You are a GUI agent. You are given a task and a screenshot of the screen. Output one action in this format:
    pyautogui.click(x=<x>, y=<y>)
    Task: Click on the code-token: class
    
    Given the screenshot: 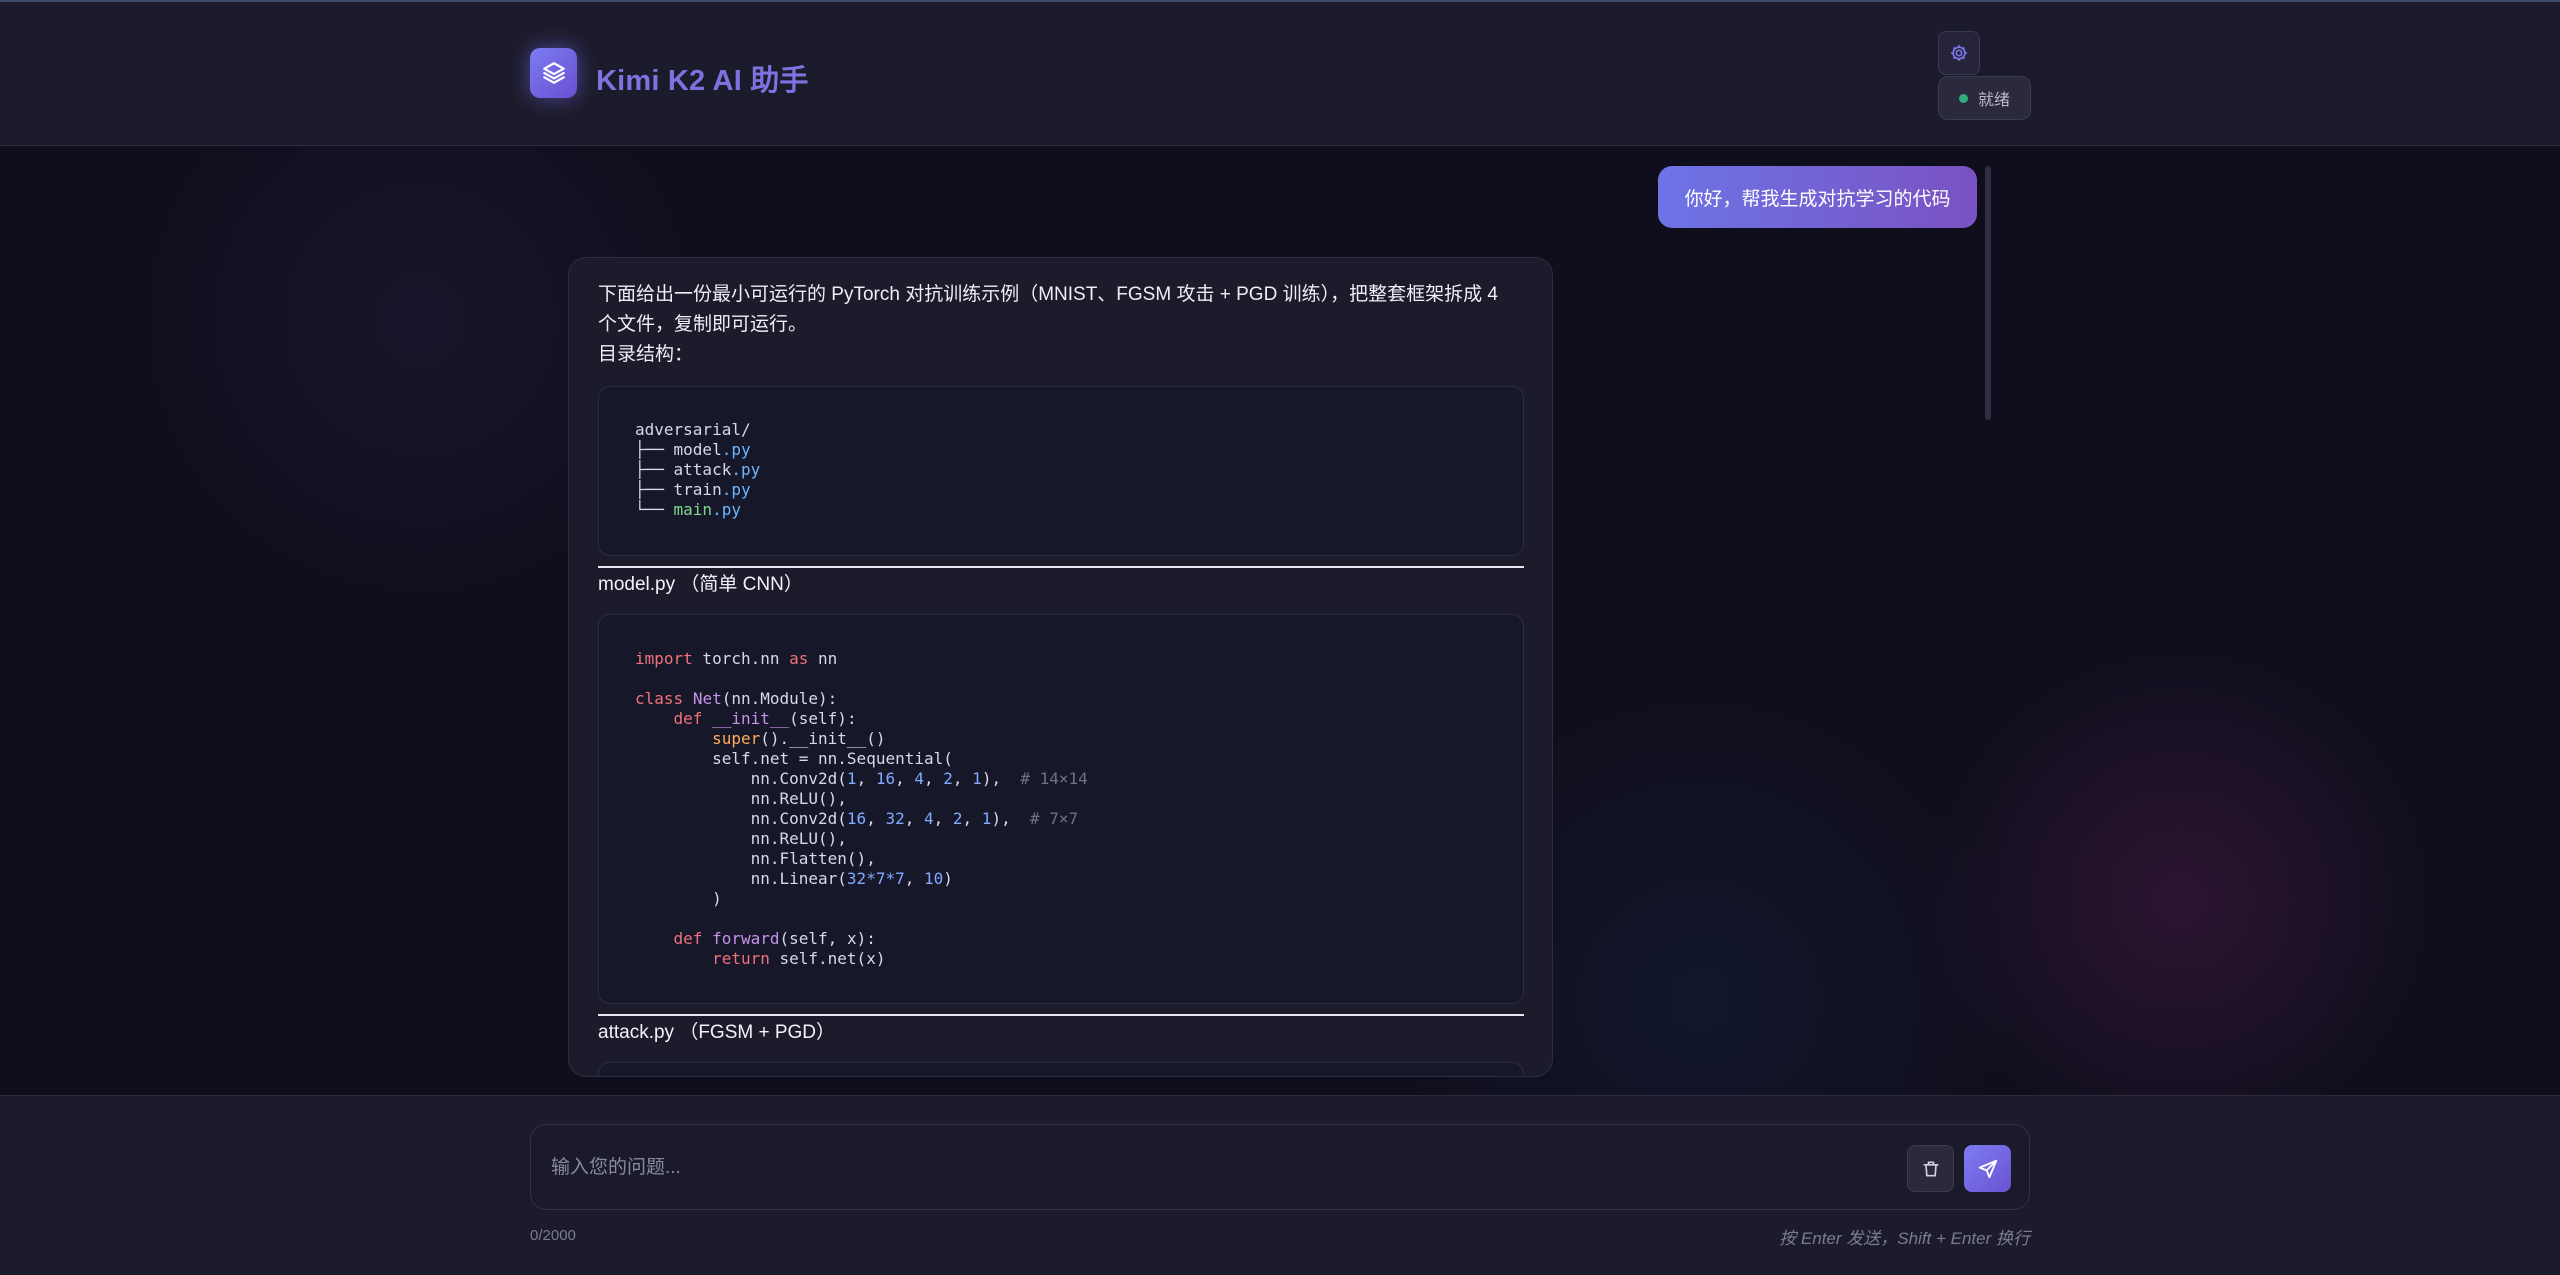 What is the action you would take?
    pyautogui.click(x=659, y=698)
    